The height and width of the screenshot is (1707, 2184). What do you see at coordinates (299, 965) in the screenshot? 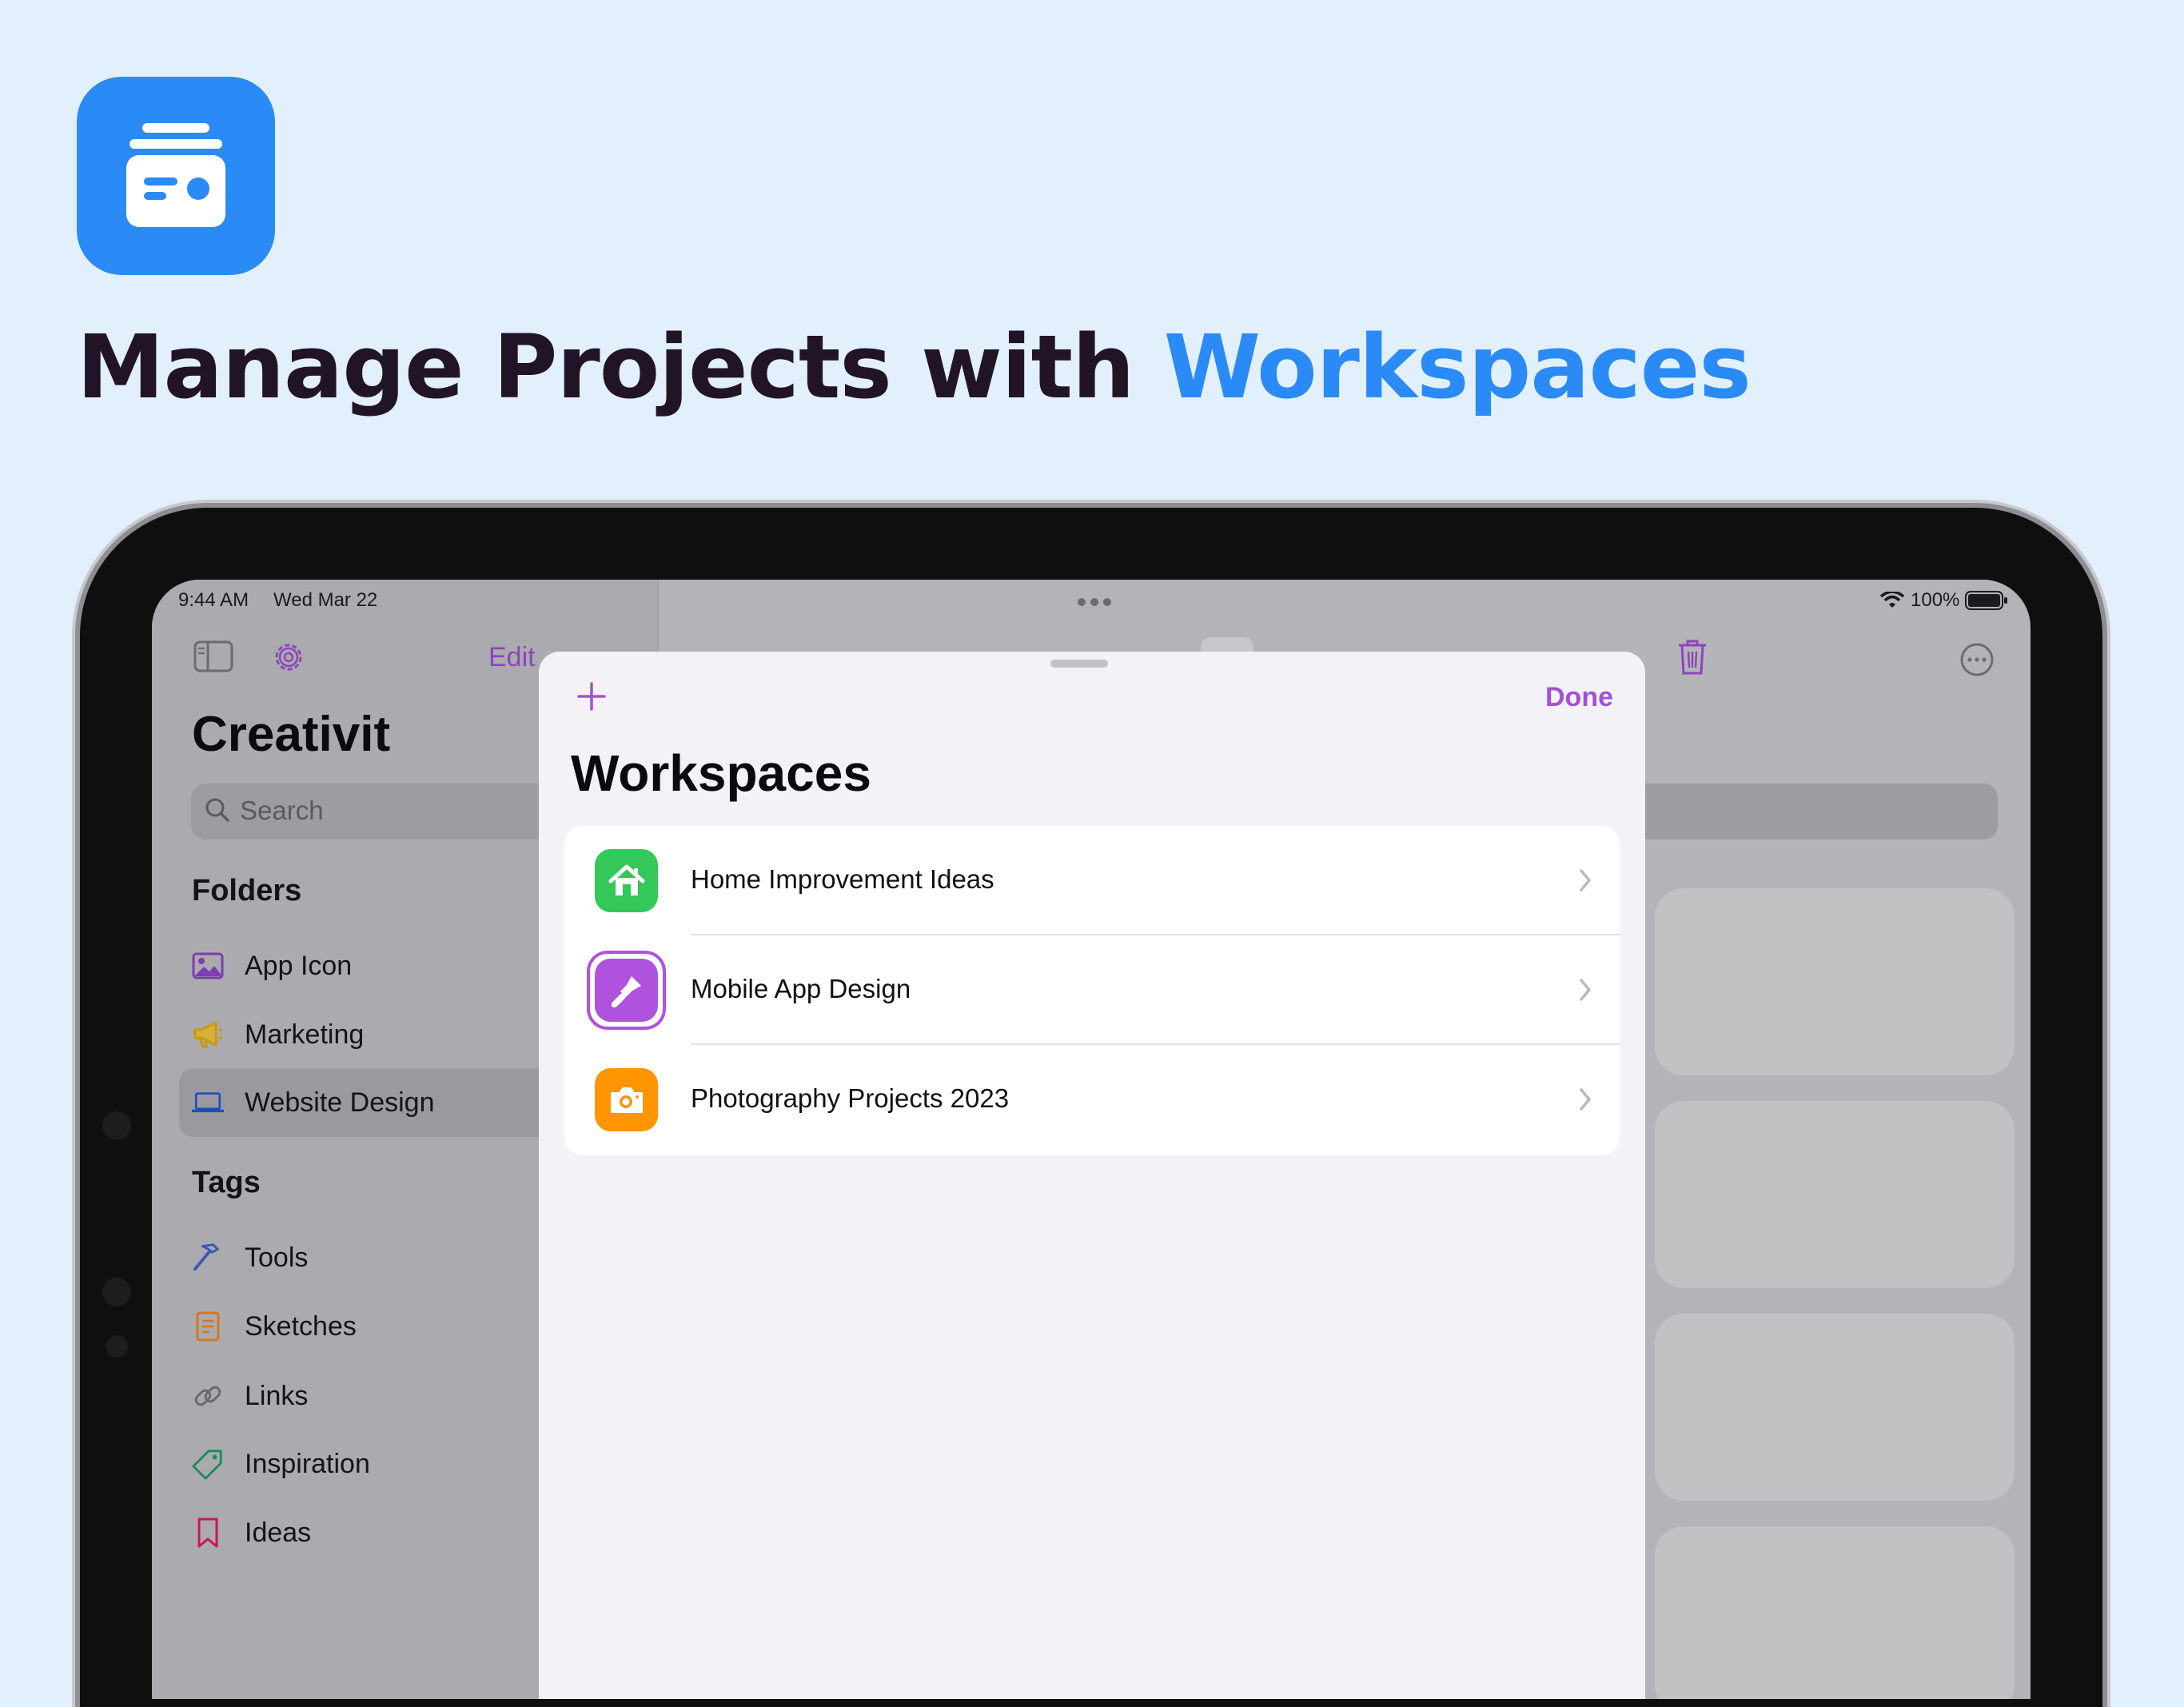
I see `sidebar-item-label: App Icon` at bounding box center [299, 965].